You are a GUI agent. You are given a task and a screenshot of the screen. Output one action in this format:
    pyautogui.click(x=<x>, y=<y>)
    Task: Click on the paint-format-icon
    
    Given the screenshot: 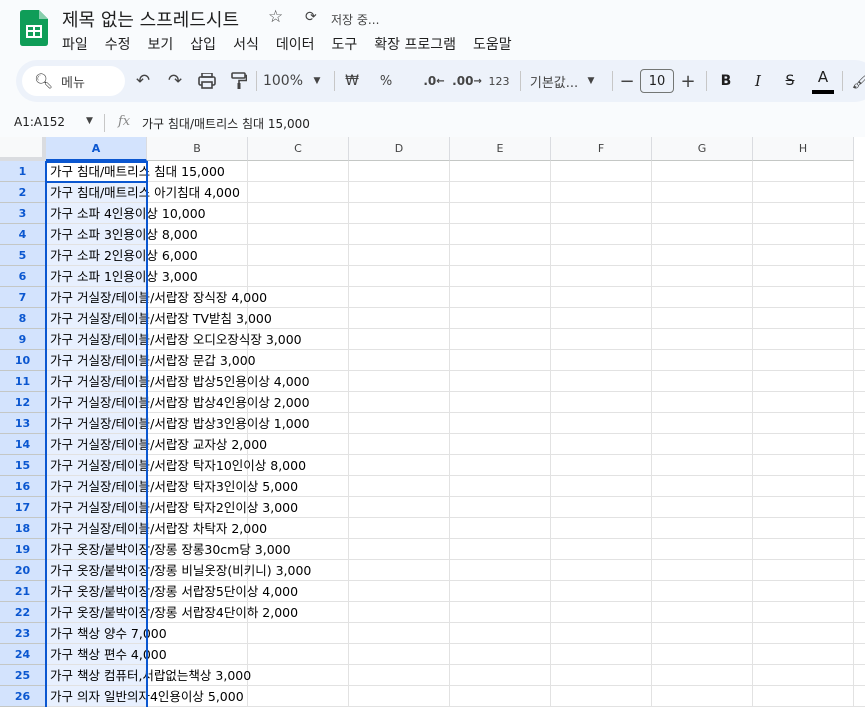 What is the action you would take?
    pyautogui.click(x=239, y=81)
    